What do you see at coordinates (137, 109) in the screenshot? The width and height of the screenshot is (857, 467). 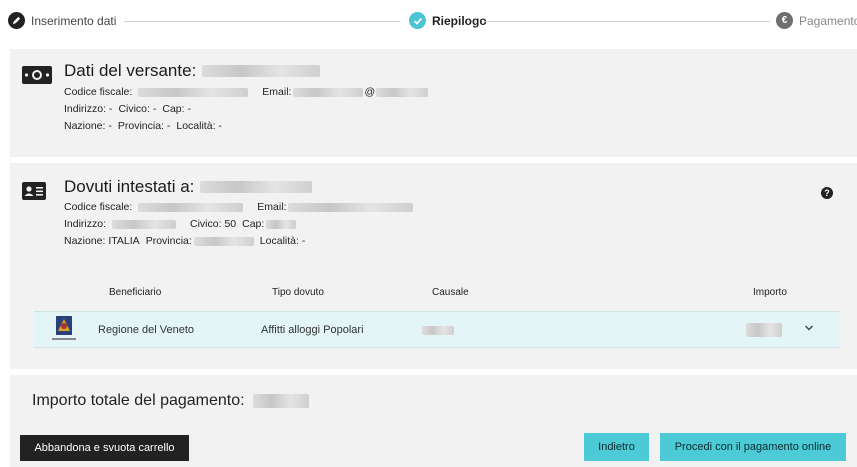 I see `civico: Civico: -` at bounding box center [137, 109].